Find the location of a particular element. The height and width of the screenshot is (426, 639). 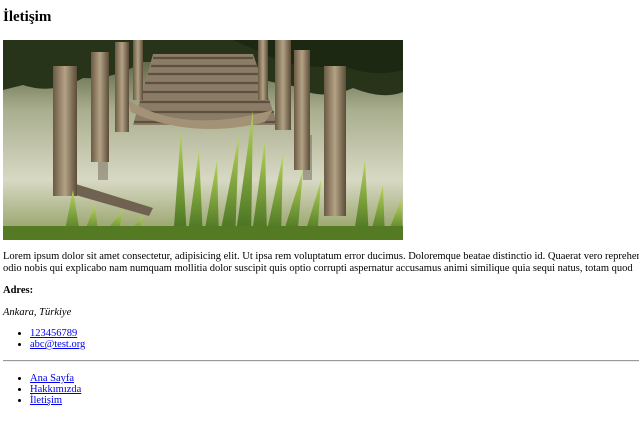

list-item: Hakkımızda is located at coordinates (55, 389).